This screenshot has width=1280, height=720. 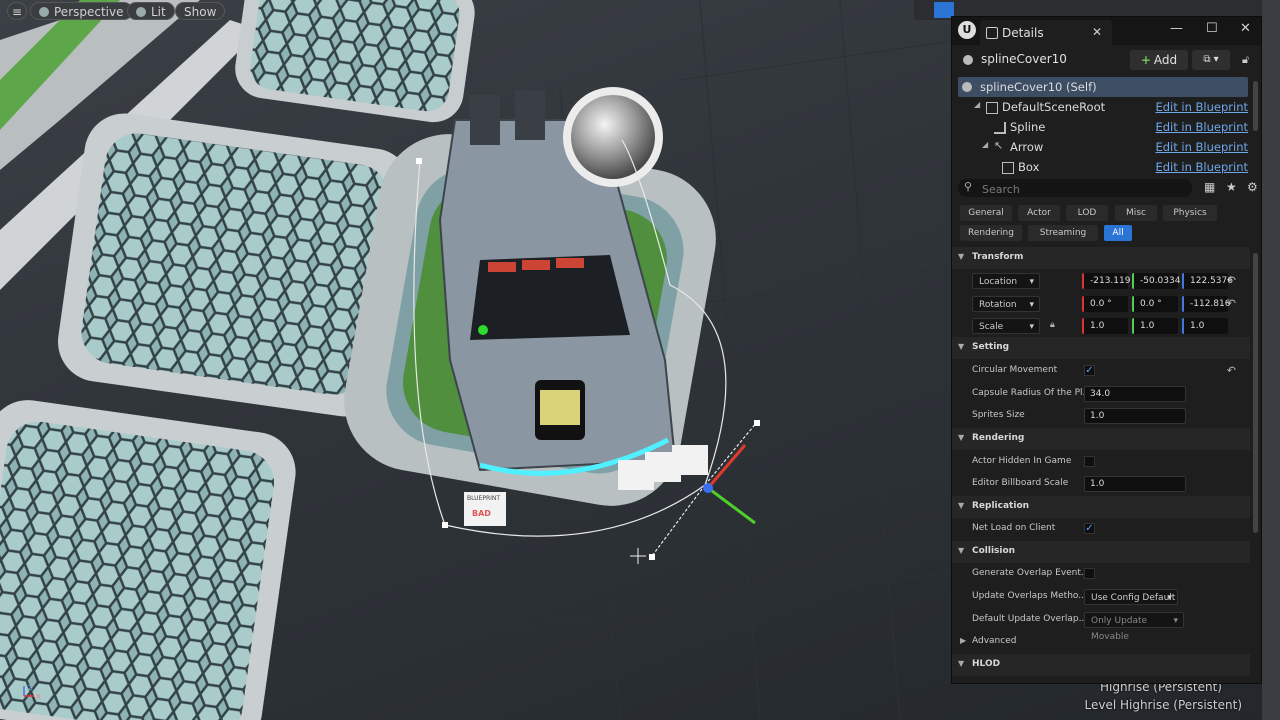 I want to click on hex-planter-bottom, so click(x=148, y=560).